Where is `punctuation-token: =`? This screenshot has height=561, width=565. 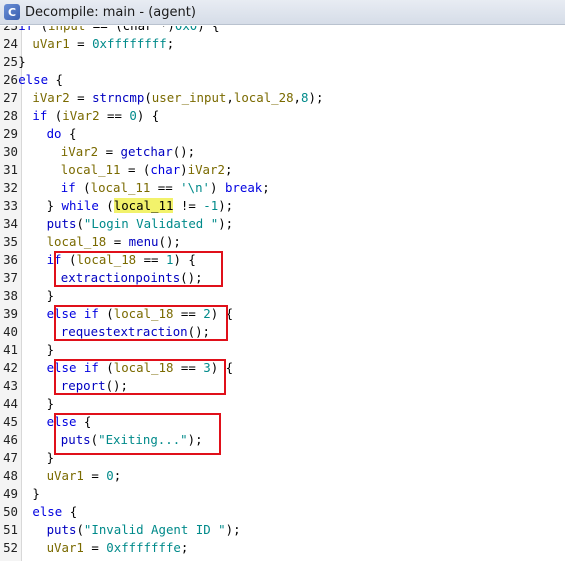 punctuation-token: = is located at coordinates (81, 97).